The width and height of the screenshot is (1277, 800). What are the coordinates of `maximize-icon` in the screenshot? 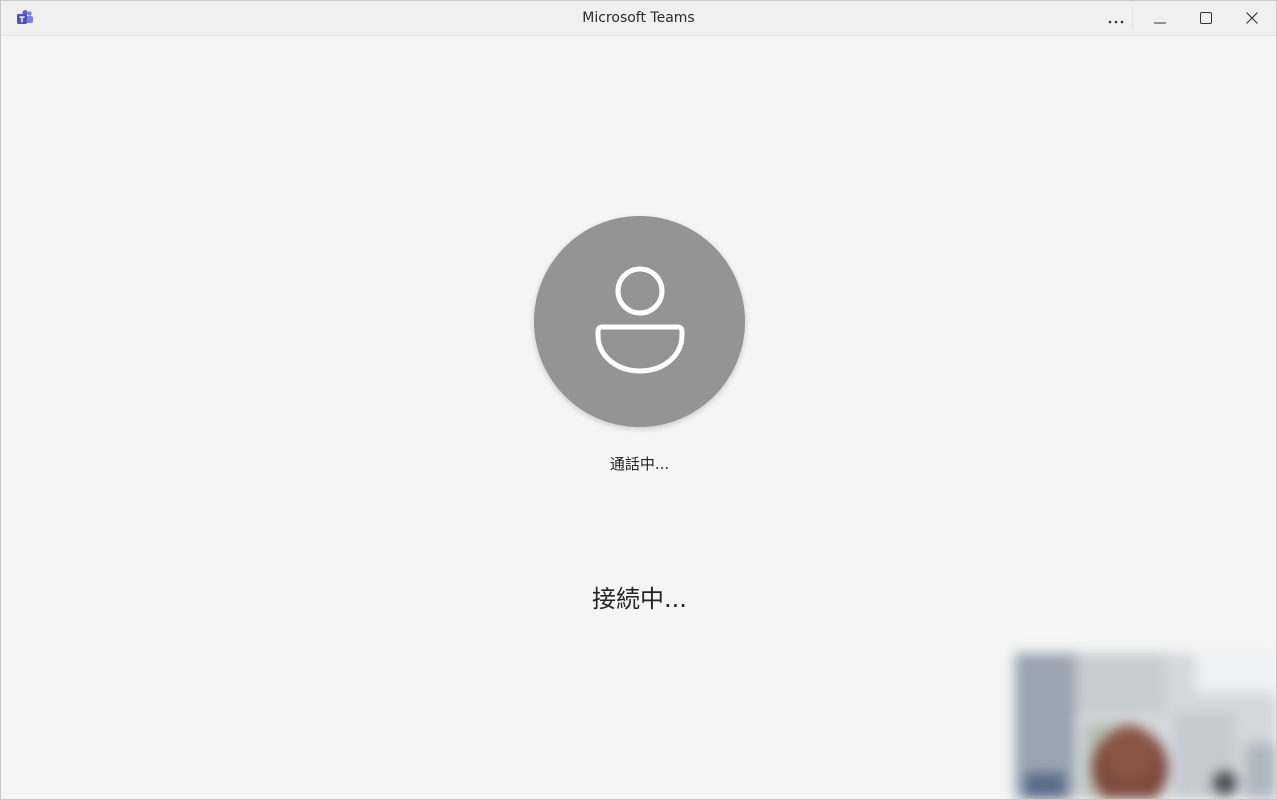 It's located at (1206, 18).